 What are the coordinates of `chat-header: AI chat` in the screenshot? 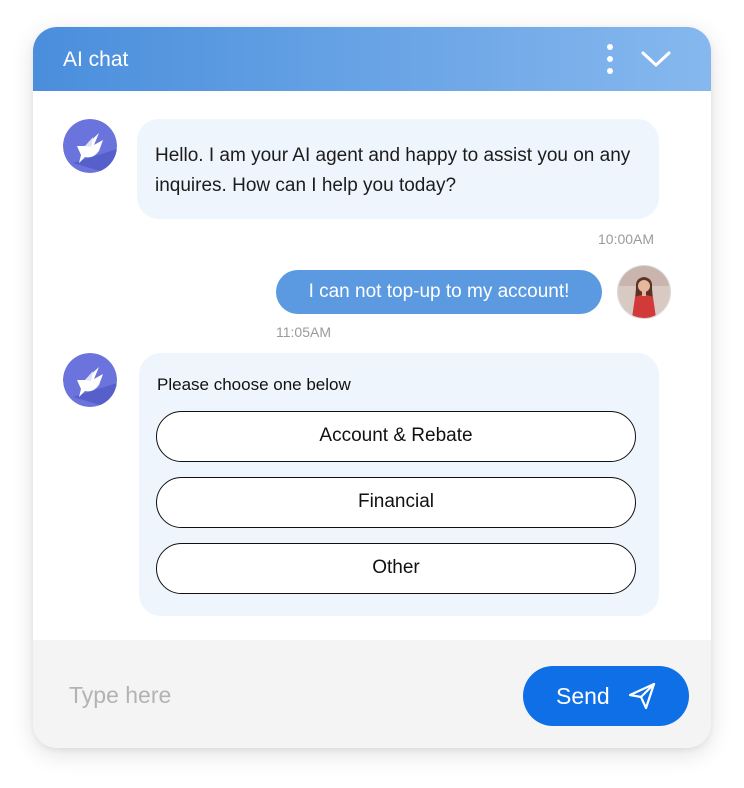 It's located at (372, 59).